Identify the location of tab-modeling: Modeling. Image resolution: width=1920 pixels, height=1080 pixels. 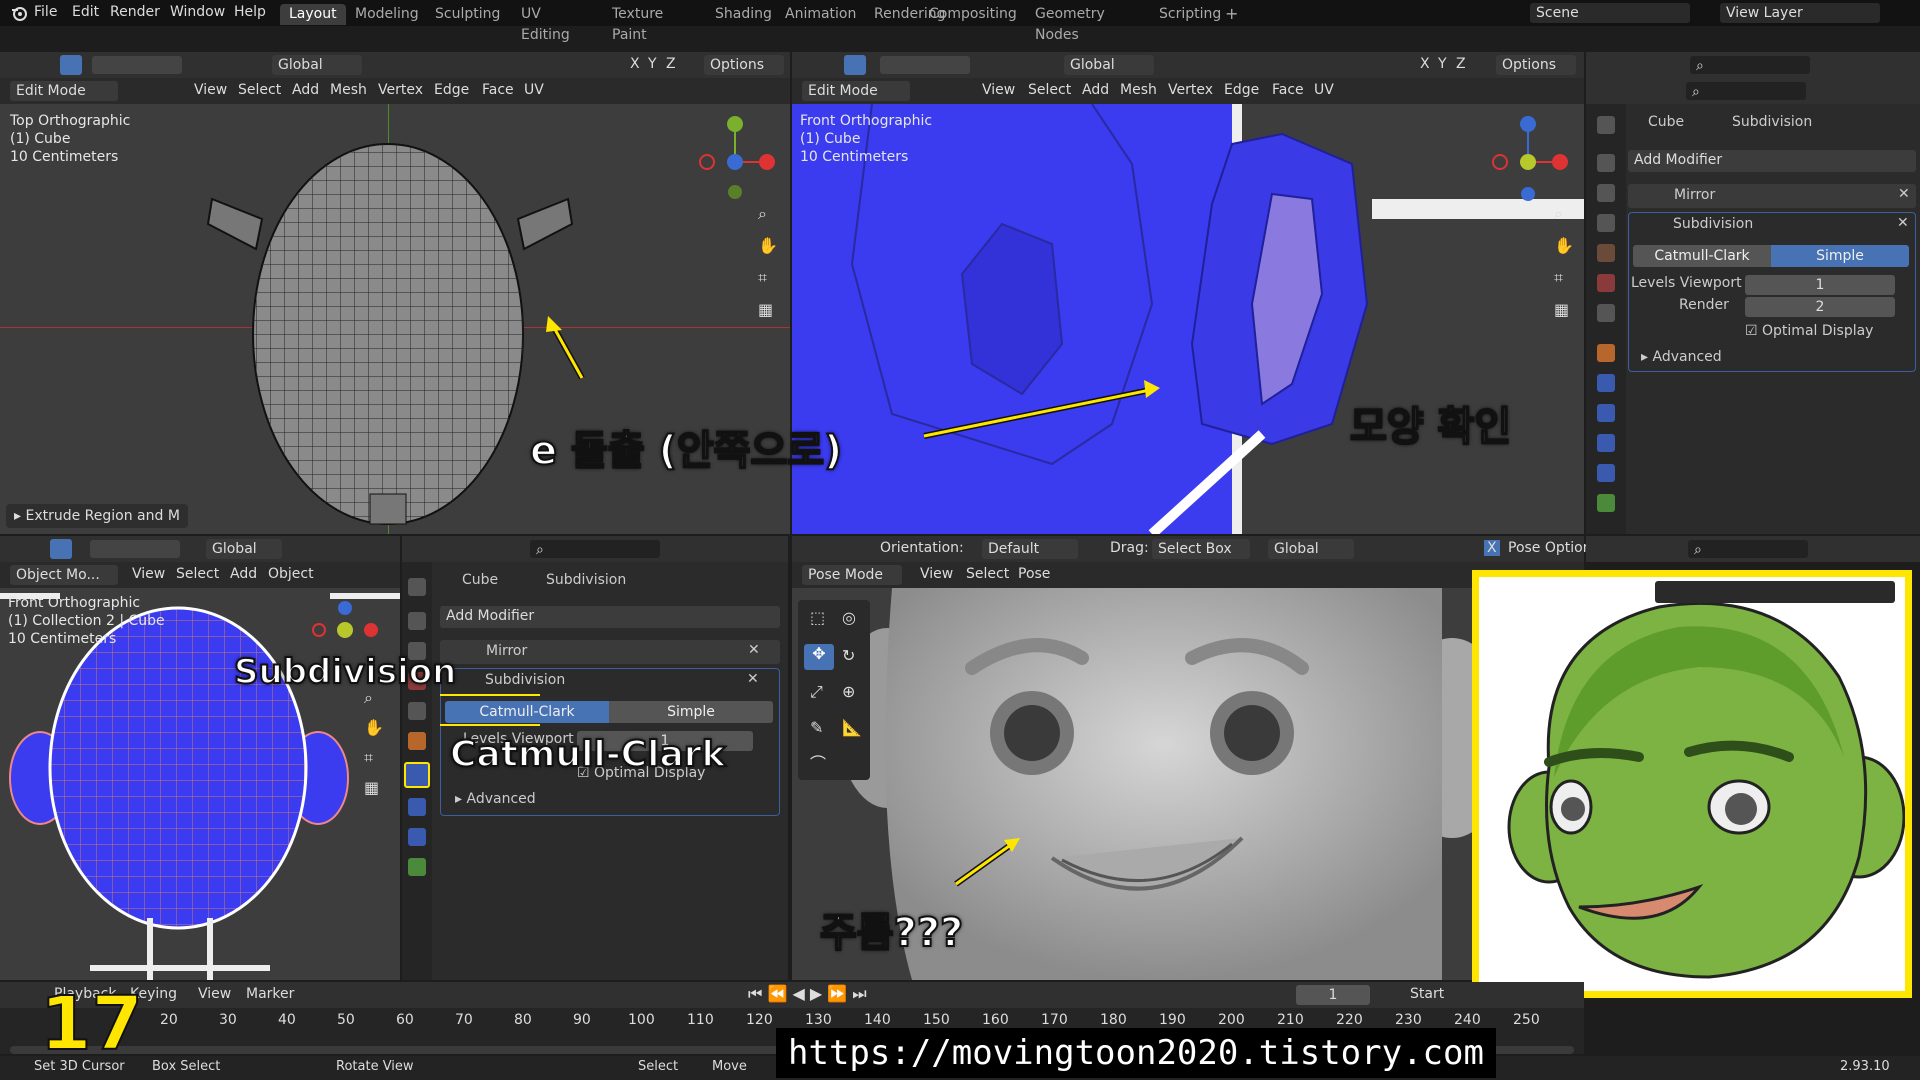
(387, 14).